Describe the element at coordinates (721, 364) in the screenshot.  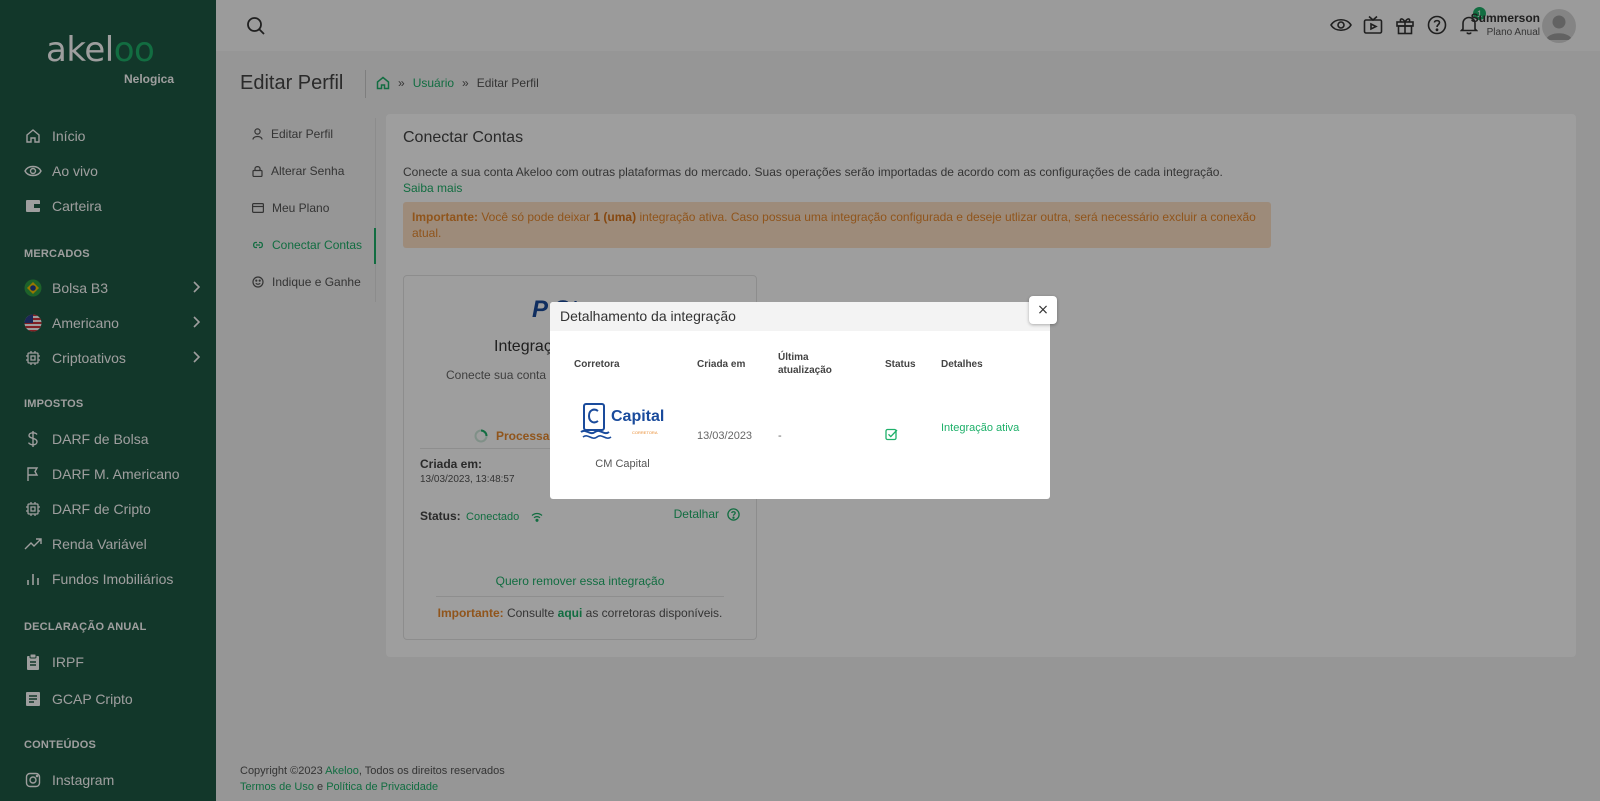
I see `column-header: Criada em` at that location.